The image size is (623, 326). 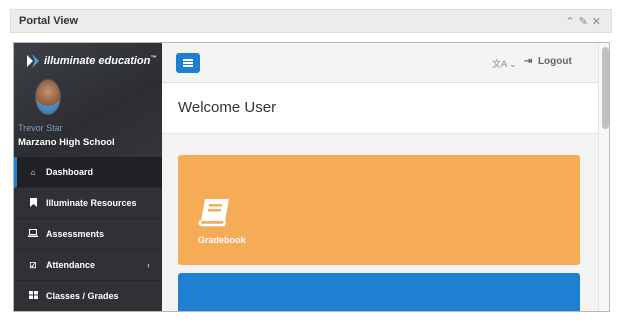 I want to click on blue-card, so click(x=379, y=292).